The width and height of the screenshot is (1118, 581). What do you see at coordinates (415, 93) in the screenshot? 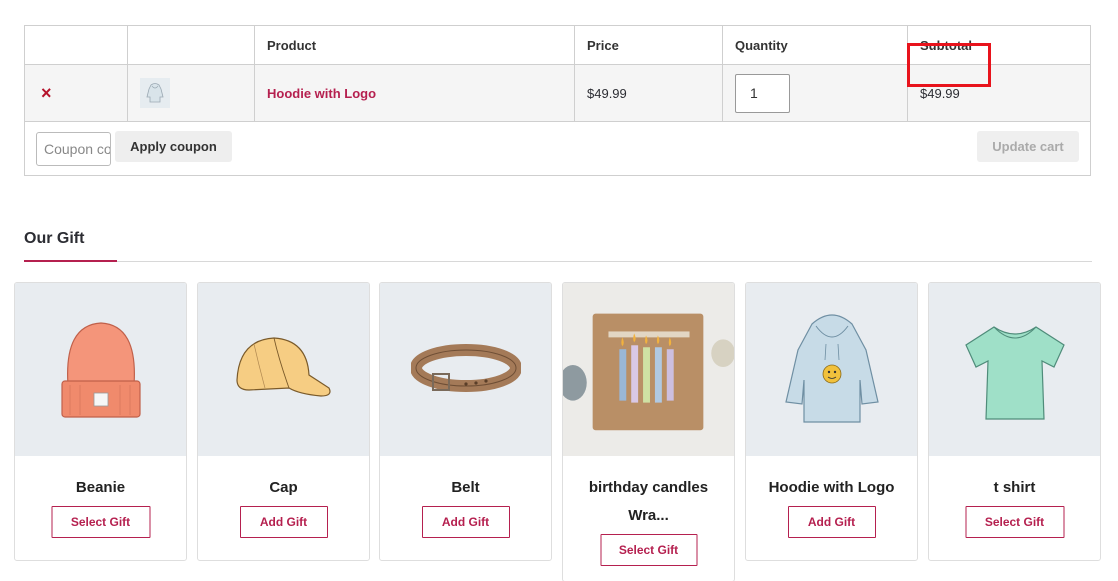
I see `product-name-cell: Hoodie with Logo` at bounding box center [415, 93].